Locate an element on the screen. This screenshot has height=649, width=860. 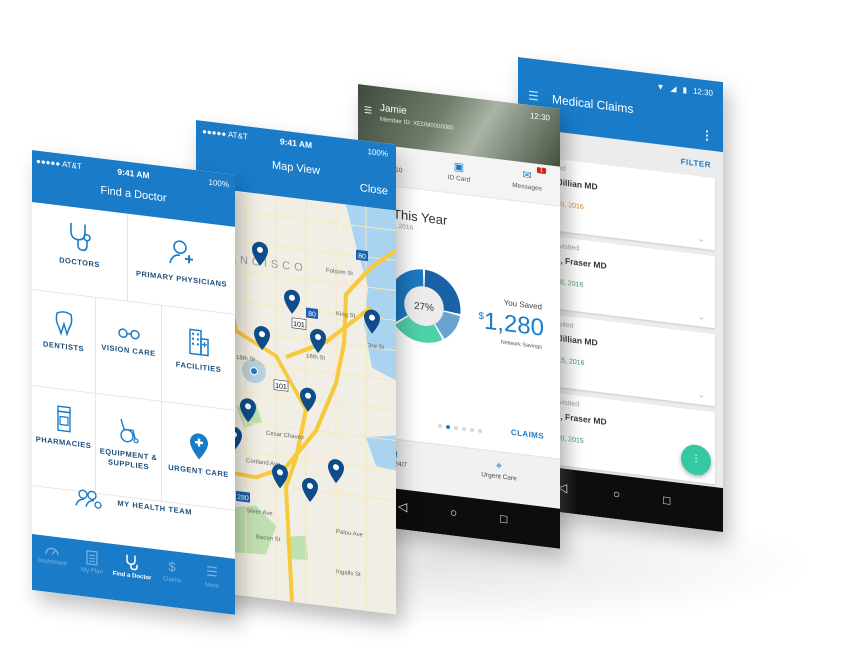
tab-messages: ✉ 1 Messages is located at coordinates (526, 179).